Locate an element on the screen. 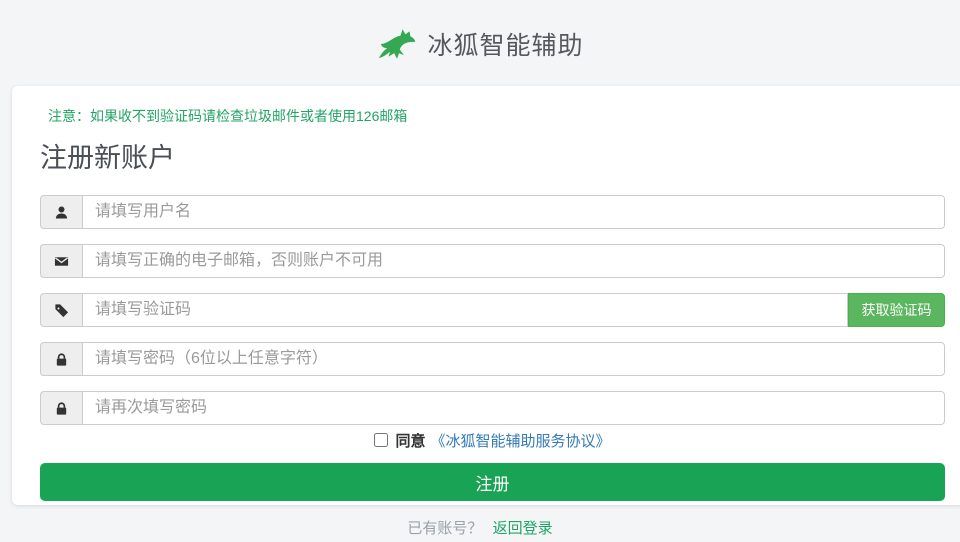 The width and height of the screenshot is (960, 542). get-code-button: 获取验证码 is located at coordinates (896, 310).